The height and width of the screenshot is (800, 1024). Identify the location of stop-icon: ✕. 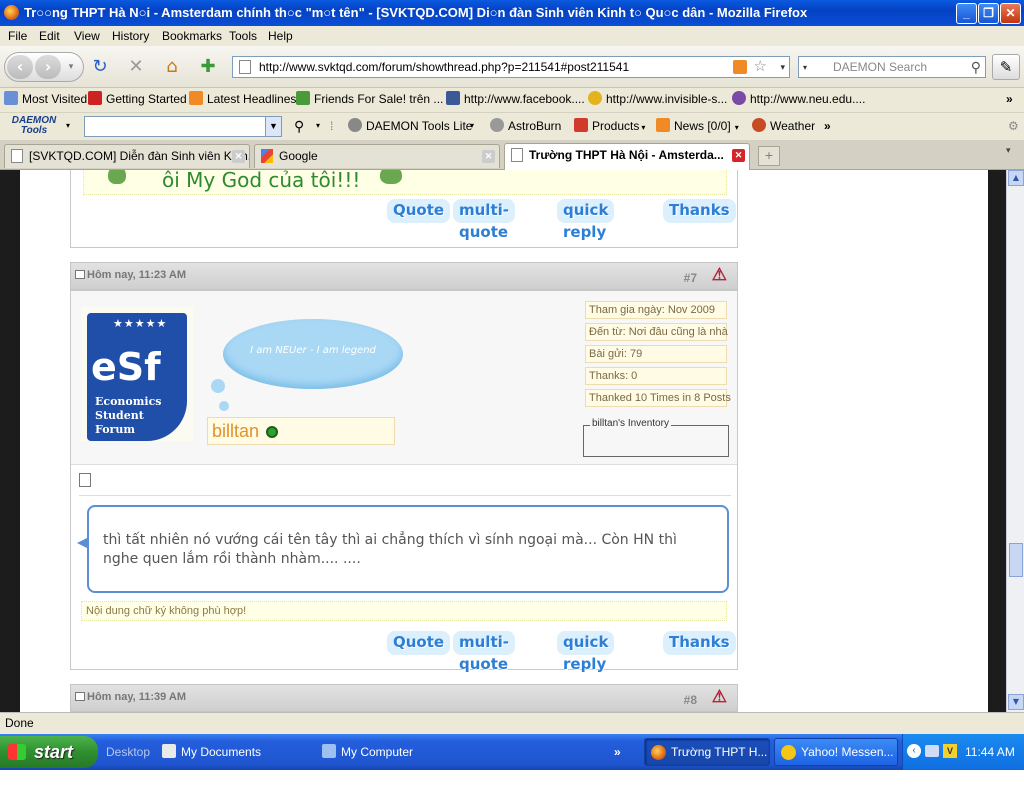
(136, 67).